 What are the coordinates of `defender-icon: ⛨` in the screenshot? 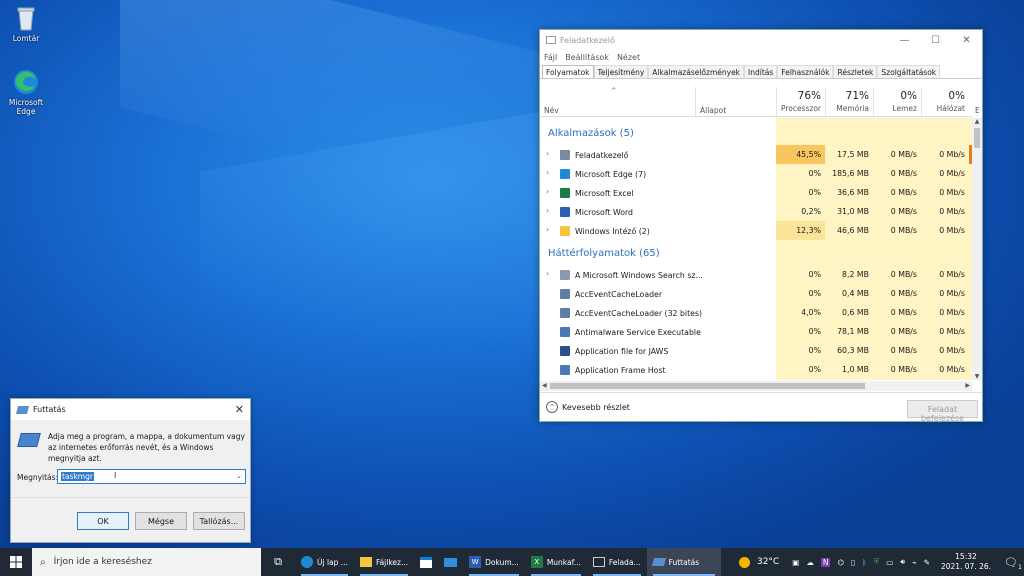 It's located at (877, 562).